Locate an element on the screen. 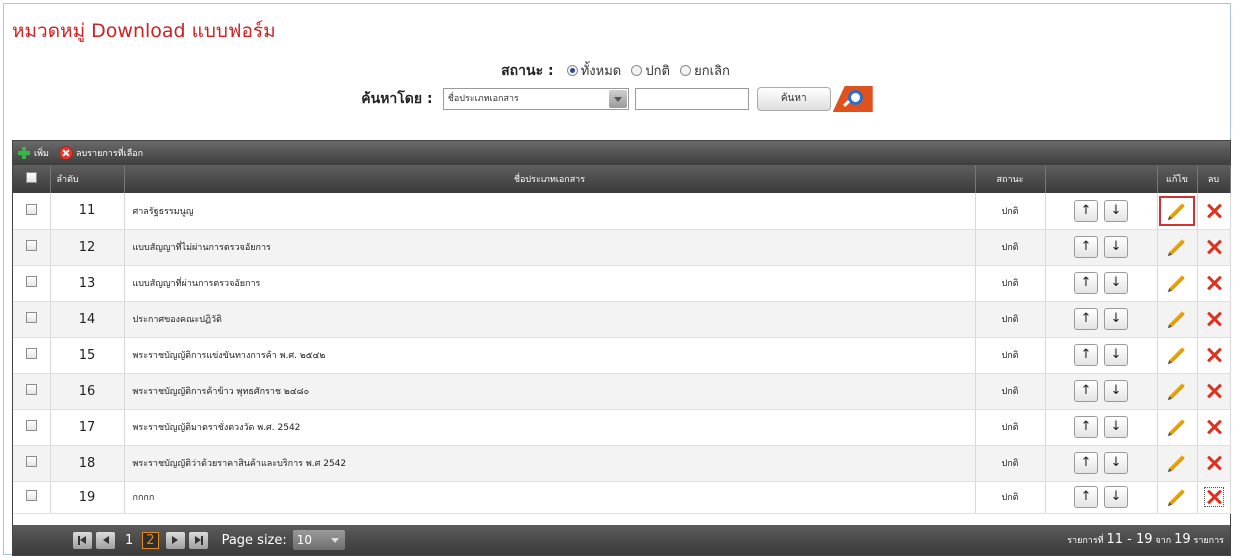 The height and width of the screenshot is (558, 1235). page-number-1: 1 is located at coordinates (129, 540).